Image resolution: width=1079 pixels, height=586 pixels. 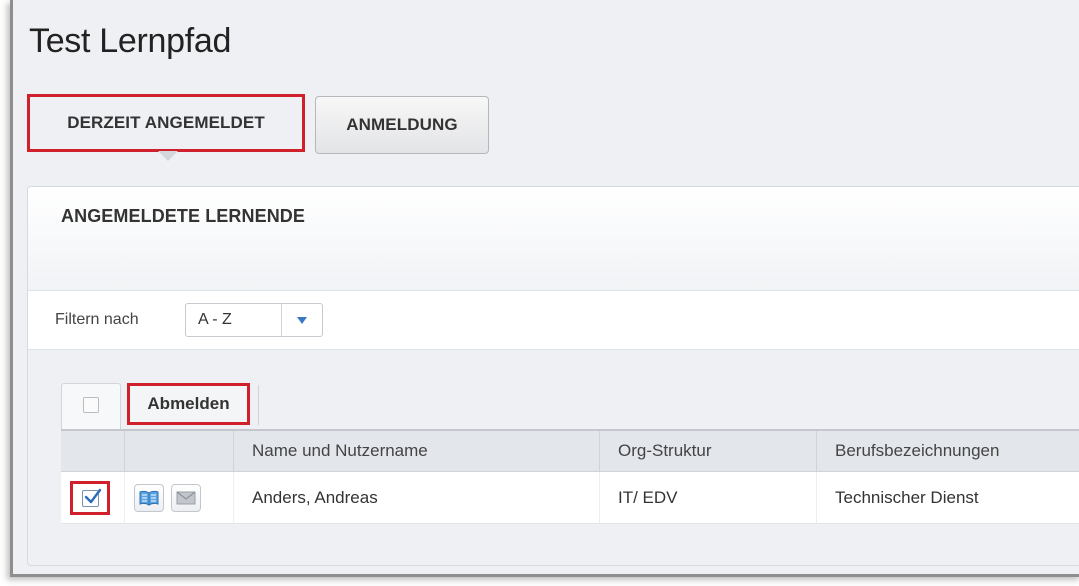 I want to click on column-header-select, so click(x=93, y=451).